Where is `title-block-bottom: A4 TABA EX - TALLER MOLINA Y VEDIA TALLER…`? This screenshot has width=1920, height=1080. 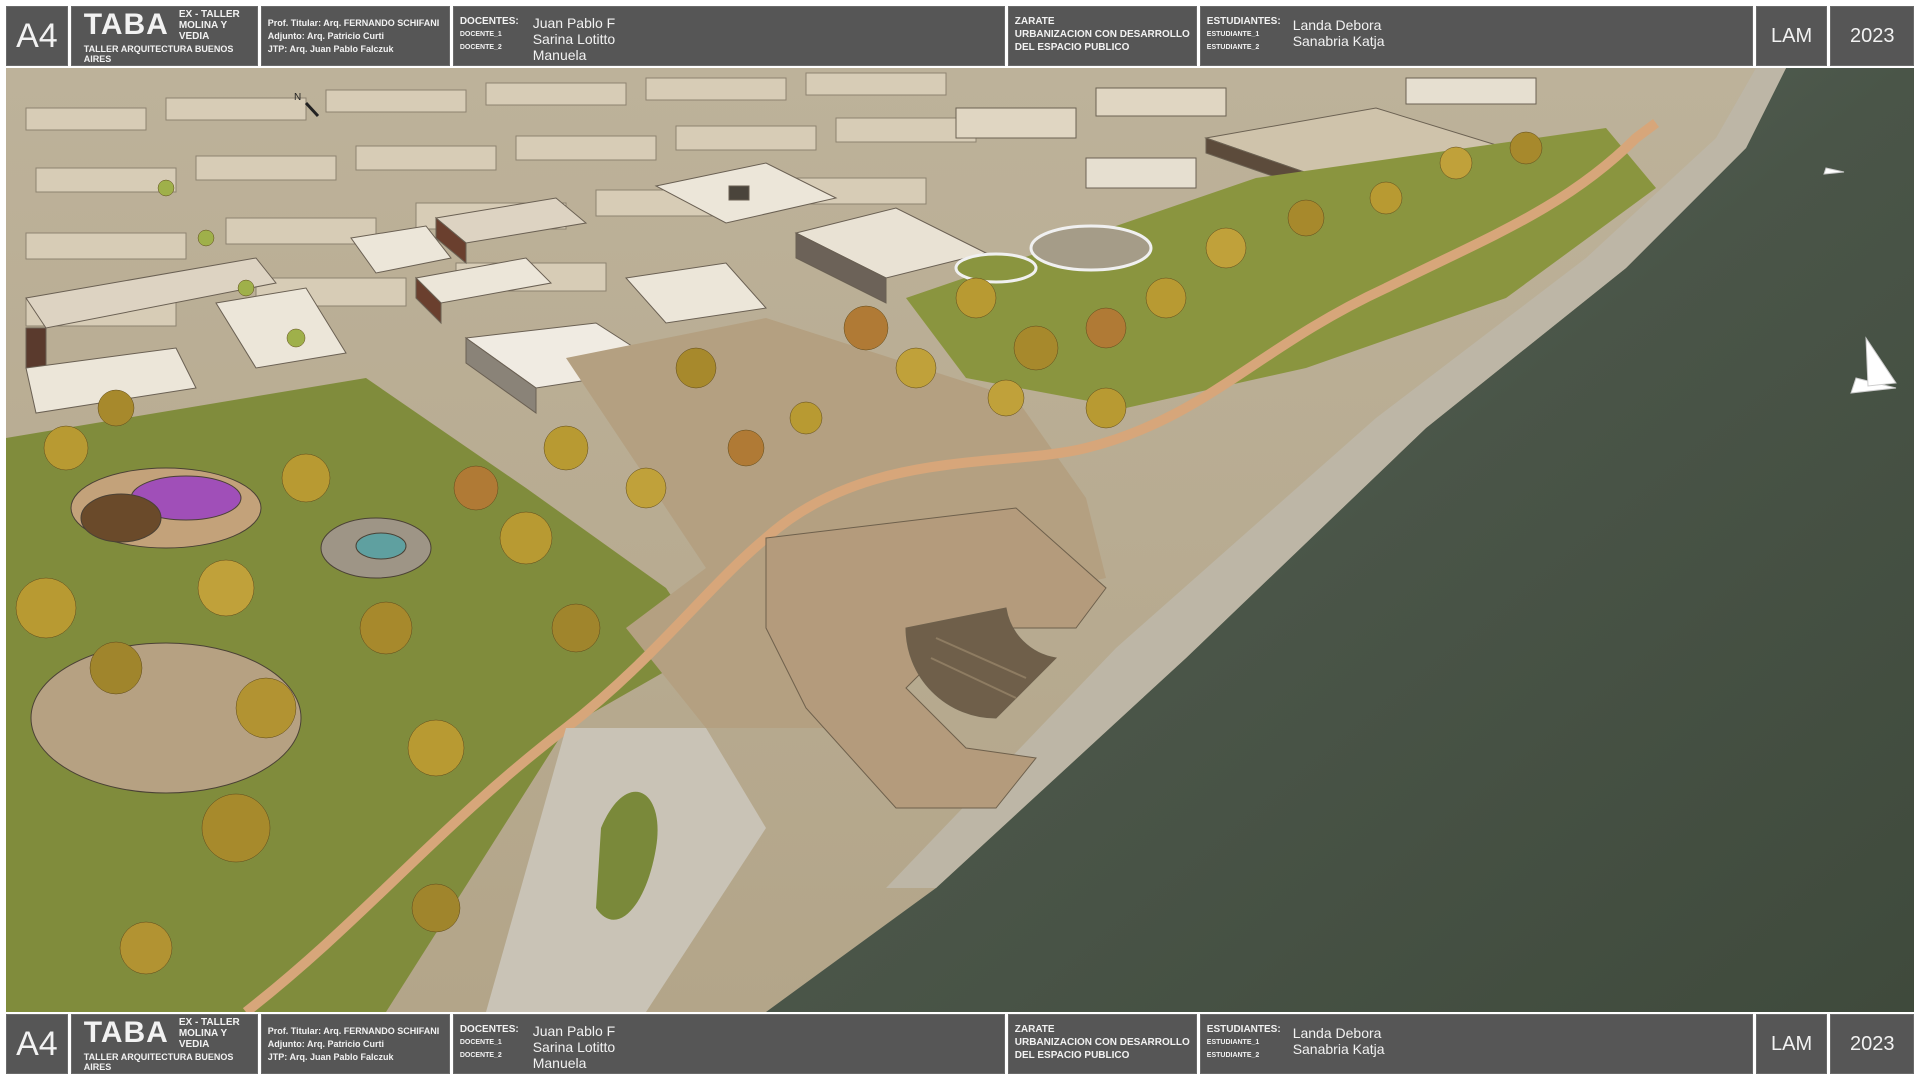
title-block-bottom: A4 TABA EX - TALLER MOLINA Y VEDIA TALLER… is located at coordinates (960, 1044).